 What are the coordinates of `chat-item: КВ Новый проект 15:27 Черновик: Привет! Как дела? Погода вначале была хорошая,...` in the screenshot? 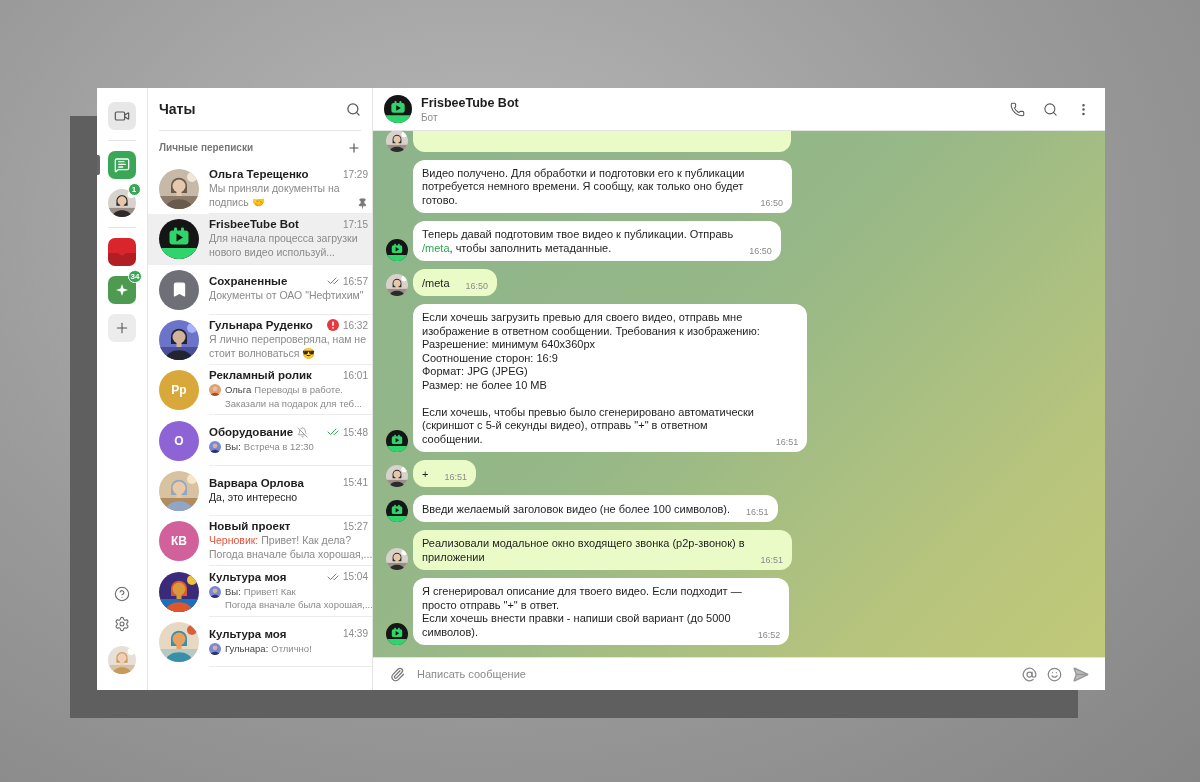 It's located at (260, 541).